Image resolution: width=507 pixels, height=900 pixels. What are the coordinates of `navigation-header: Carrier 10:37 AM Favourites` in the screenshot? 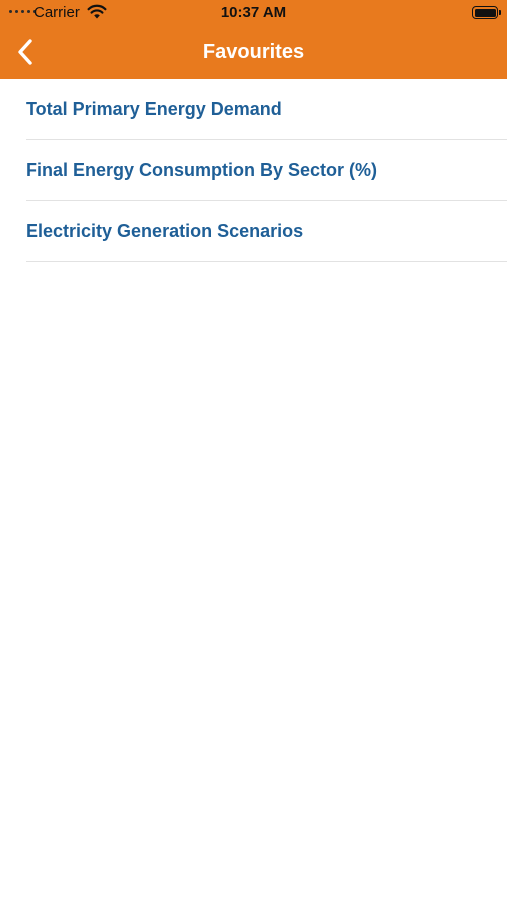 It's located at (253, 39).